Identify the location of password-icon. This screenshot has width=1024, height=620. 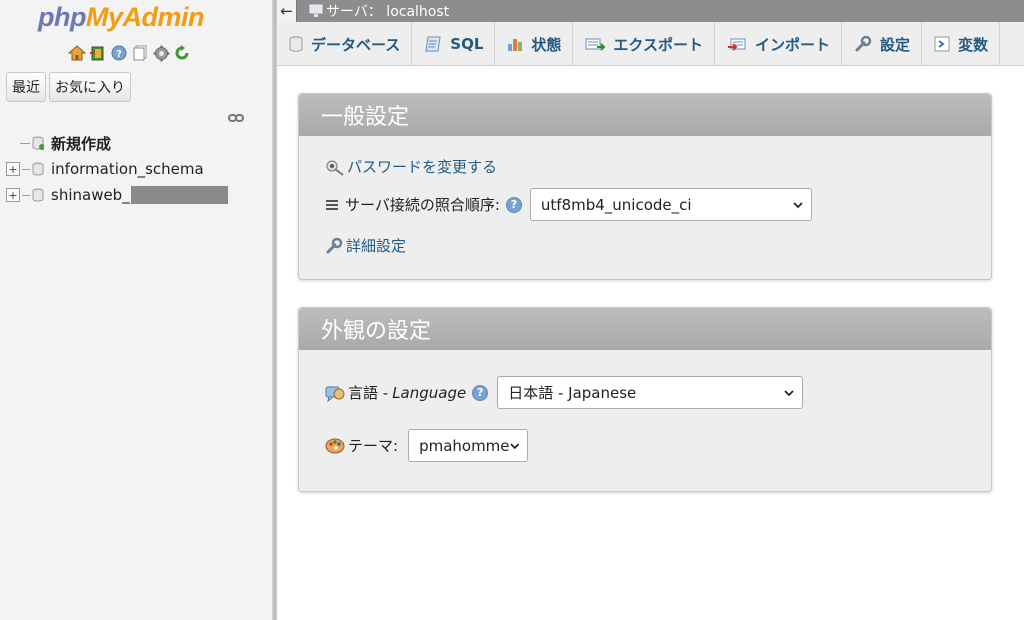
(335, 168).